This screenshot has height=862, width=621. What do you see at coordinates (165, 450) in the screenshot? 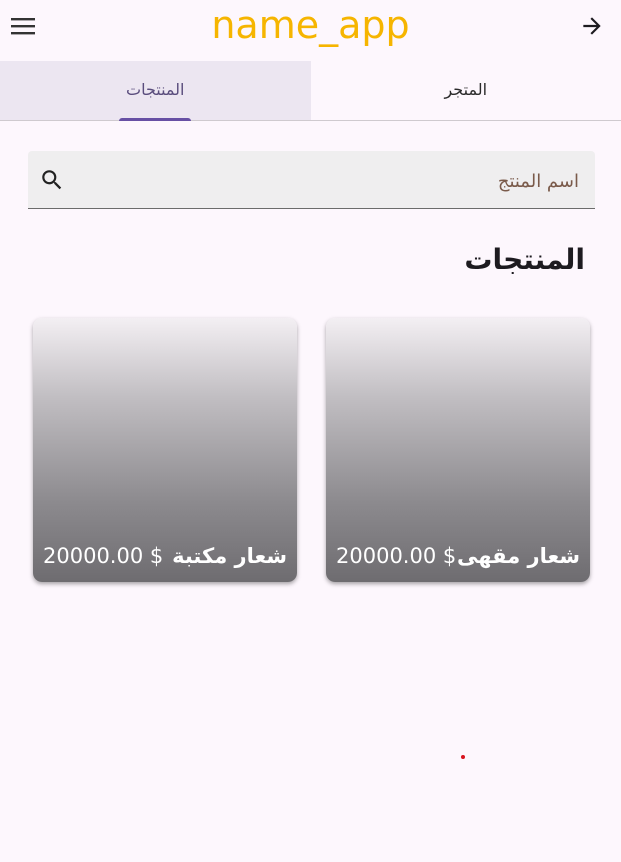
I see `product-card: شعار مكتبة 20000.00 $` at bounding box center [165, 450].